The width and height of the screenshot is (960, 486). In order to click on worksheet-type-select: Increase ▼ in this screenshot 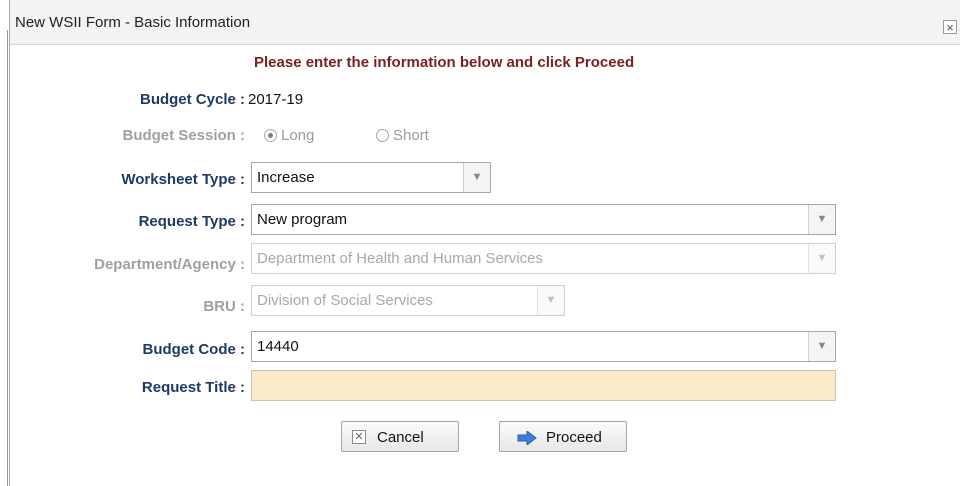, I will do `click(371, 177)`.